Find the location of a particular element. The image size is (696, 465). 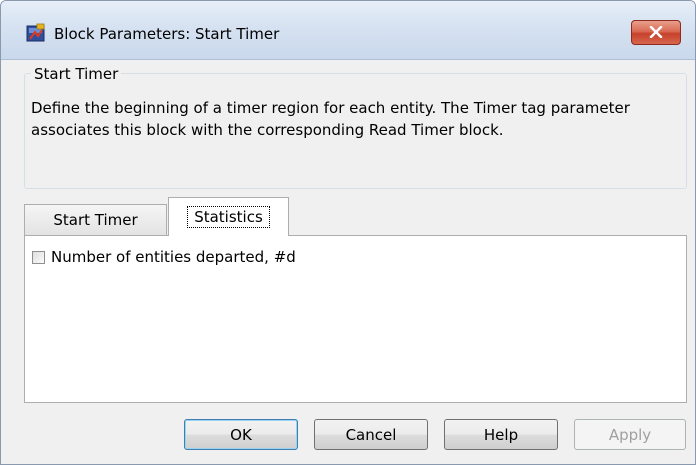

tab-label: Start Timer is located at coordinates (95, 220).